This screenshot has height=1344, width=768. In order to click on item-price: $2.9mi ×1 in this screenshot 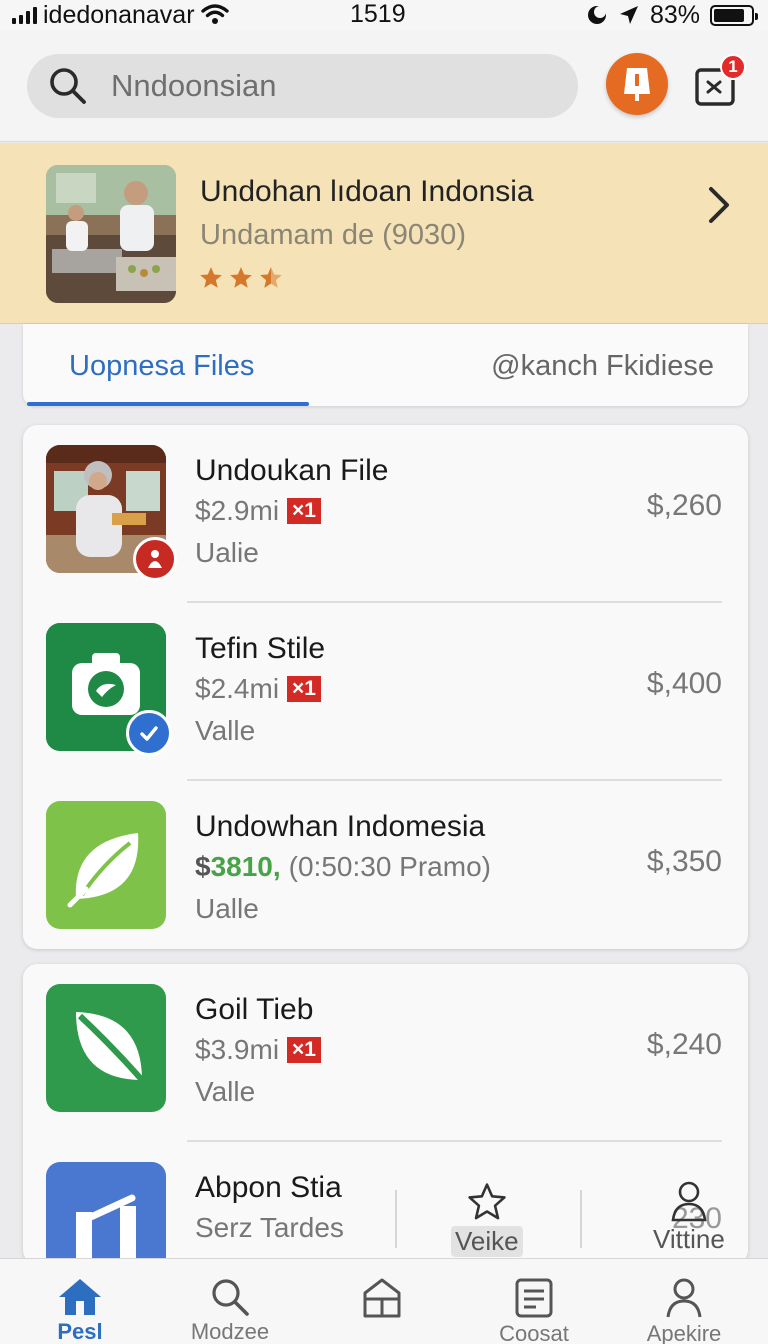, I will do `click(258, 511)`.